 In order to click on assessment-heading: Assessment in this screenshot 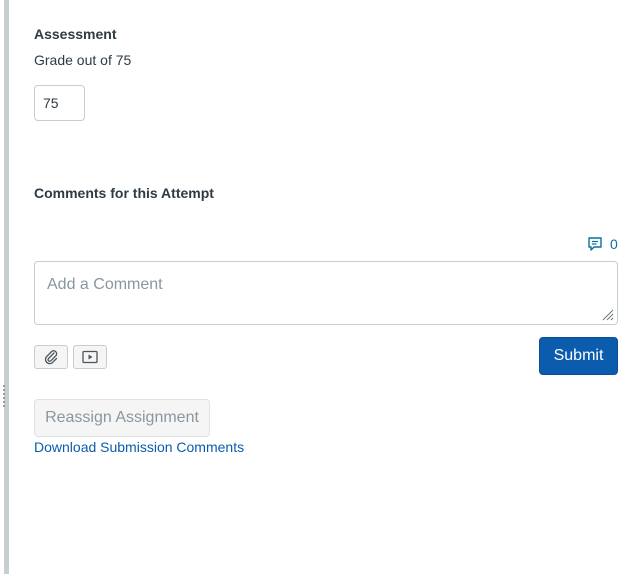, I will do `click(75, 34)`.